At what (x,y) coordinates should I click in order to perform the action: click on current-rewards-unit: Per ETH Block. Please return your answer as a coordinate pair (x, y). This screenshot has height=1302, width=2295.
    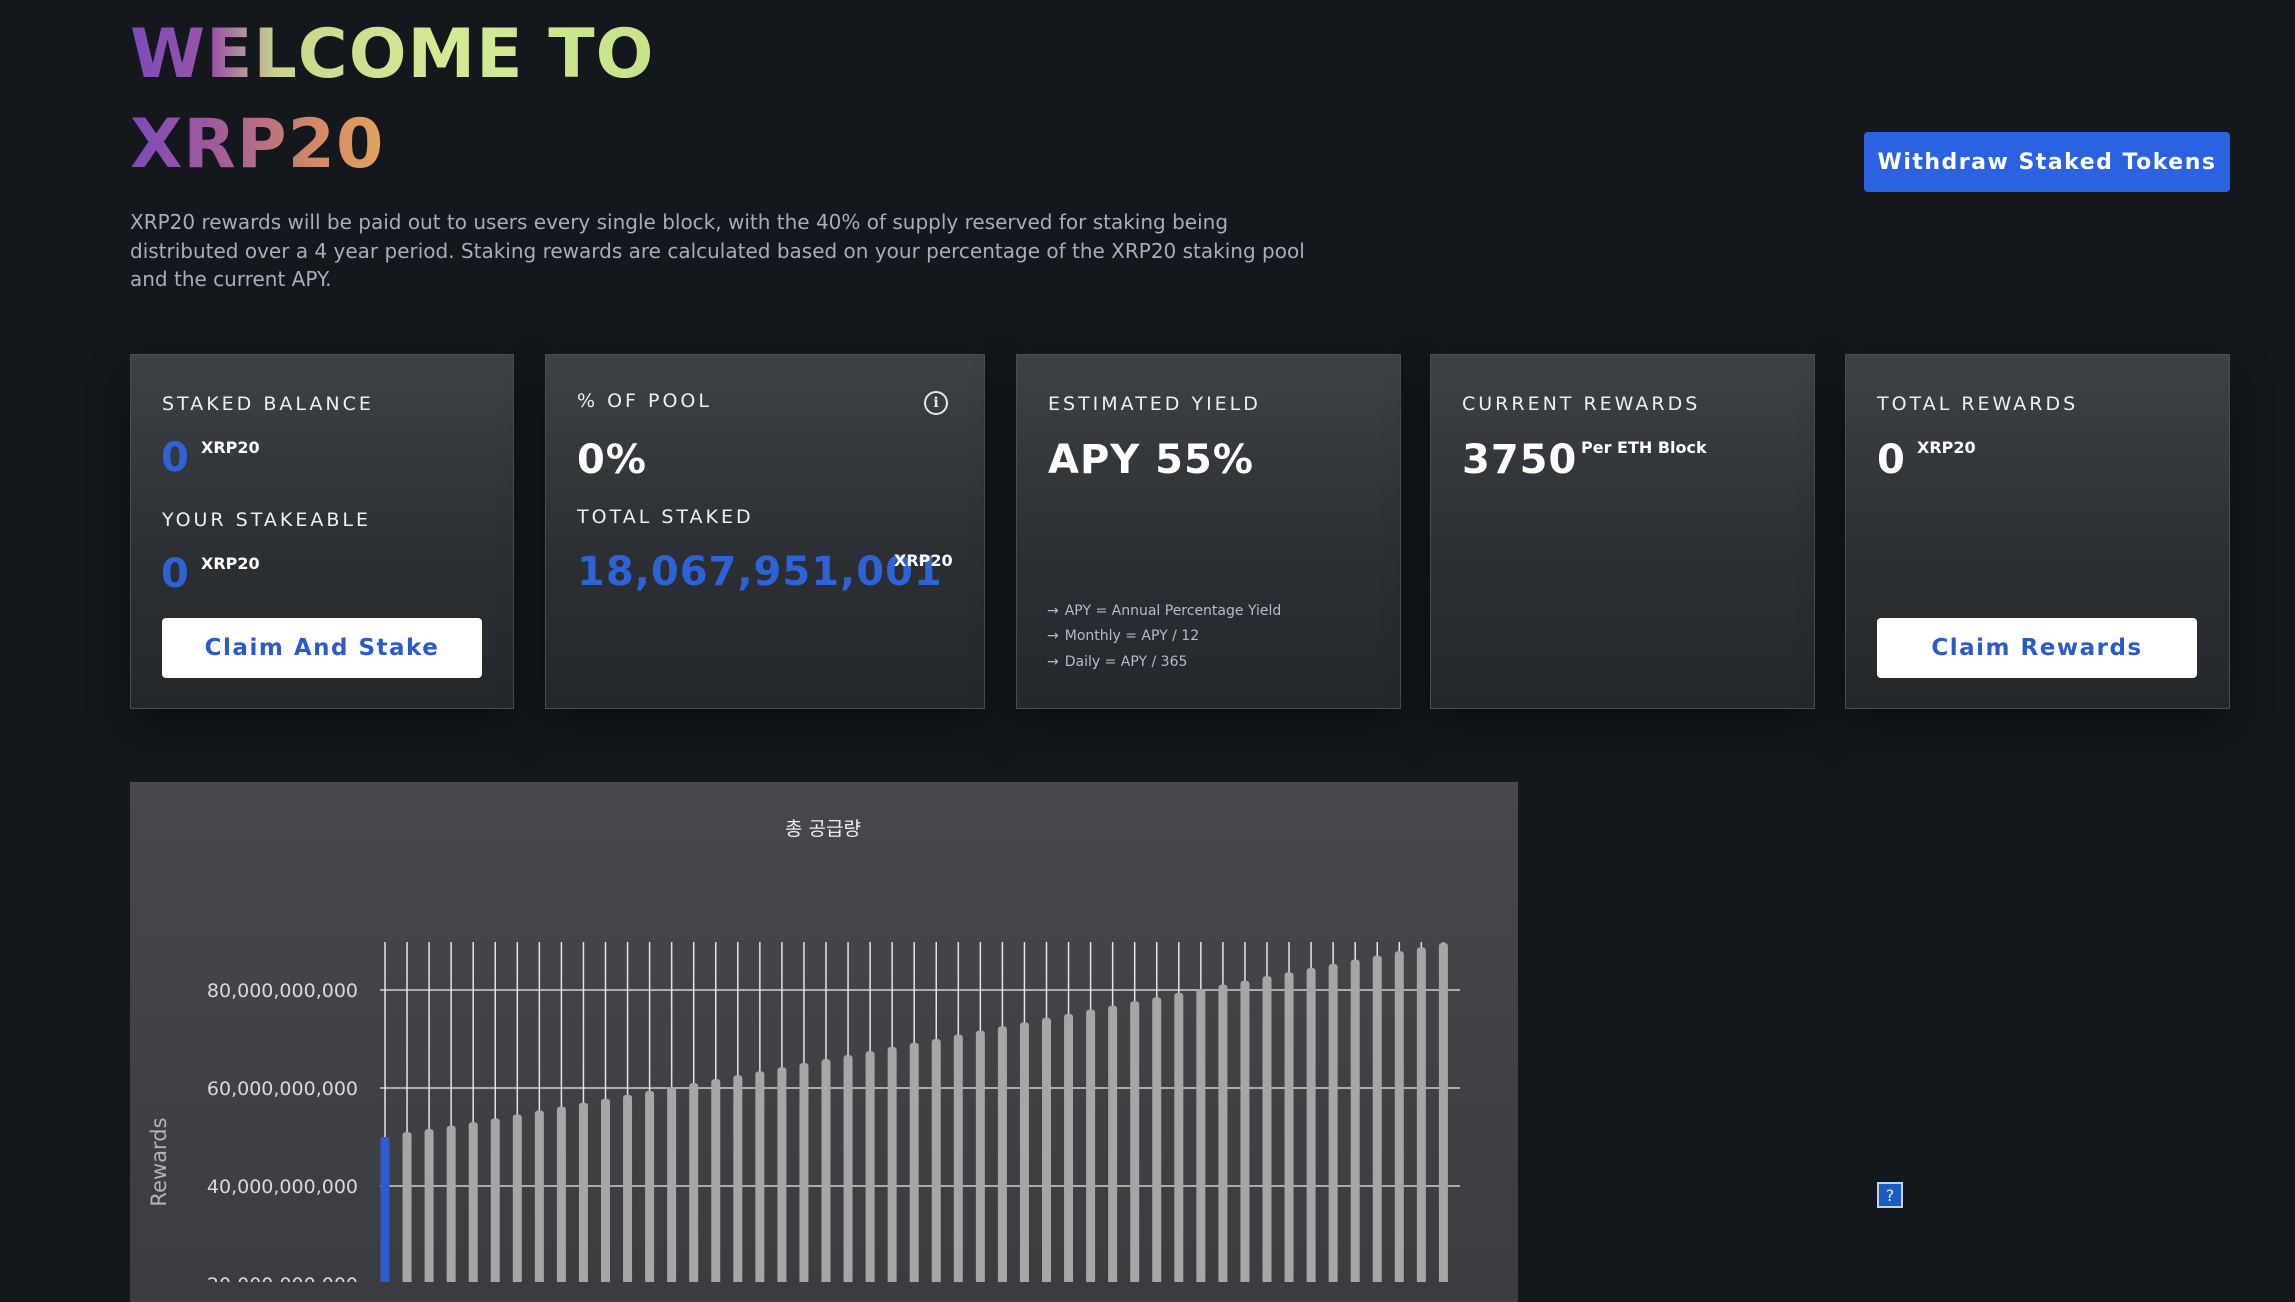
    Looking at the image, I should click on (1644, 447).